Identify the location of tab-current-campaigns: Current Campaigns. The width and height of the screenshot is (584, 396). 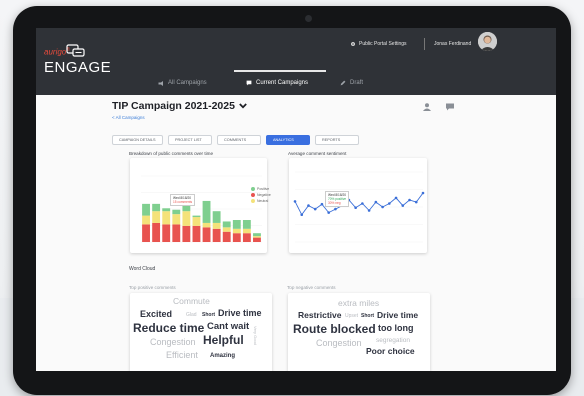
(286, 83).